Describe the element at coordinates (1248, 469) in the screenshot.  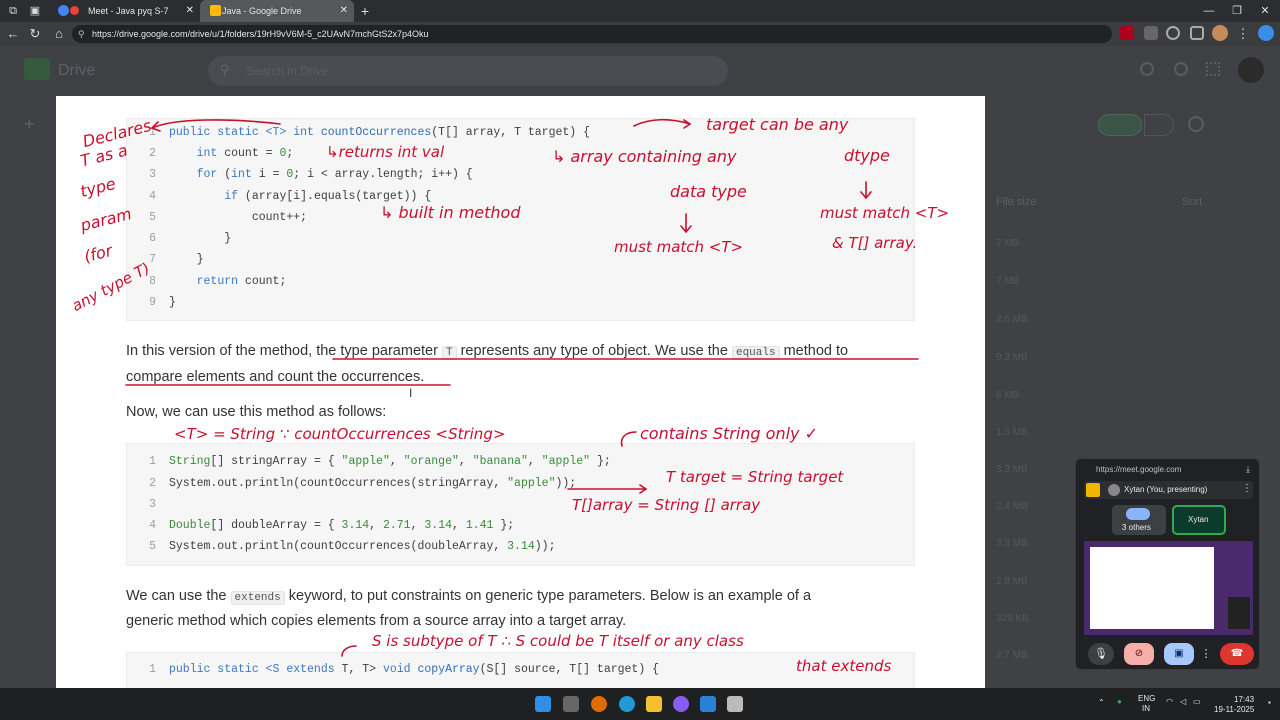
I see `pip-close-icon: ⤓` at that location.